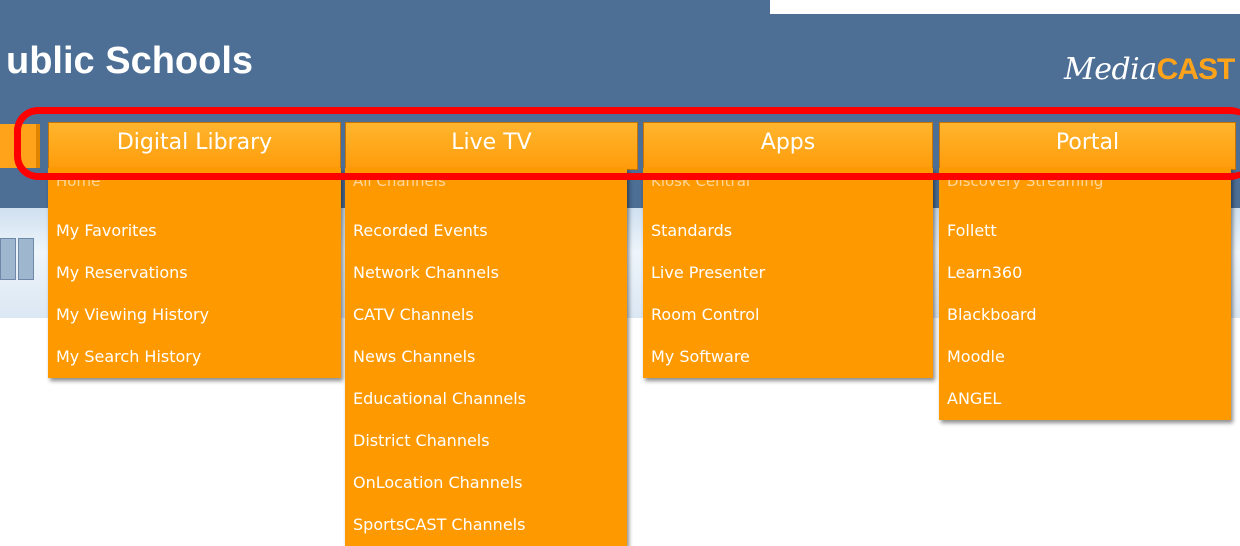 Image resolution: width=1240 pixels, height=546 pixels. Describe the element at coordinates (1110, 69) in the screenshot. I see `logo-media-text: Media` at that location.